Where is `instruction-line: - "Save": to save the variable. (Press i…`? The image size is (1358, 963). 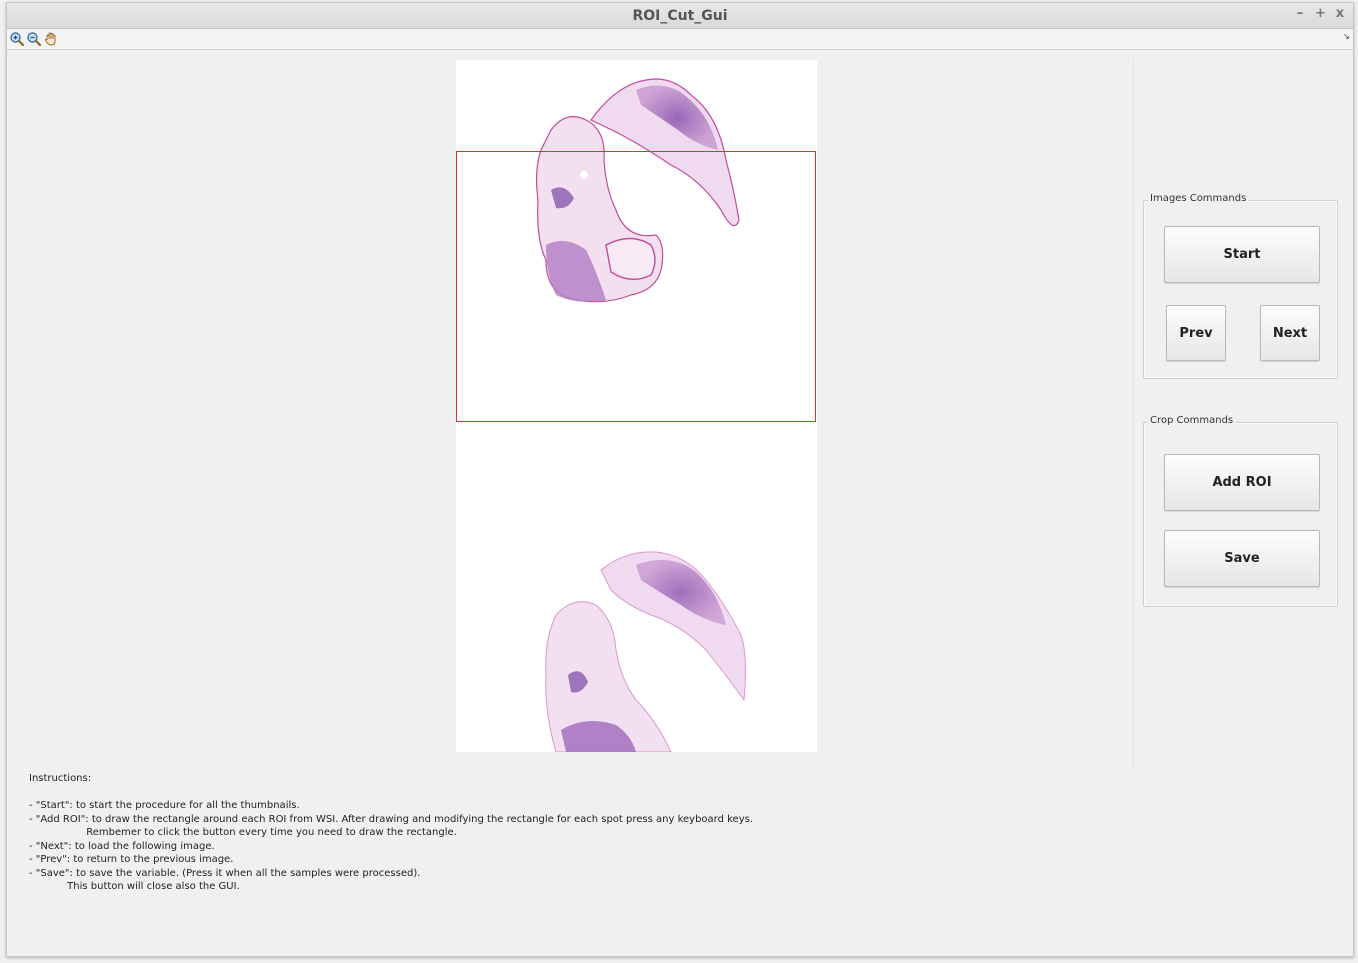
instruction-line: - "Save": to save the variable. (Press i… is located at coordinates (225, 873).